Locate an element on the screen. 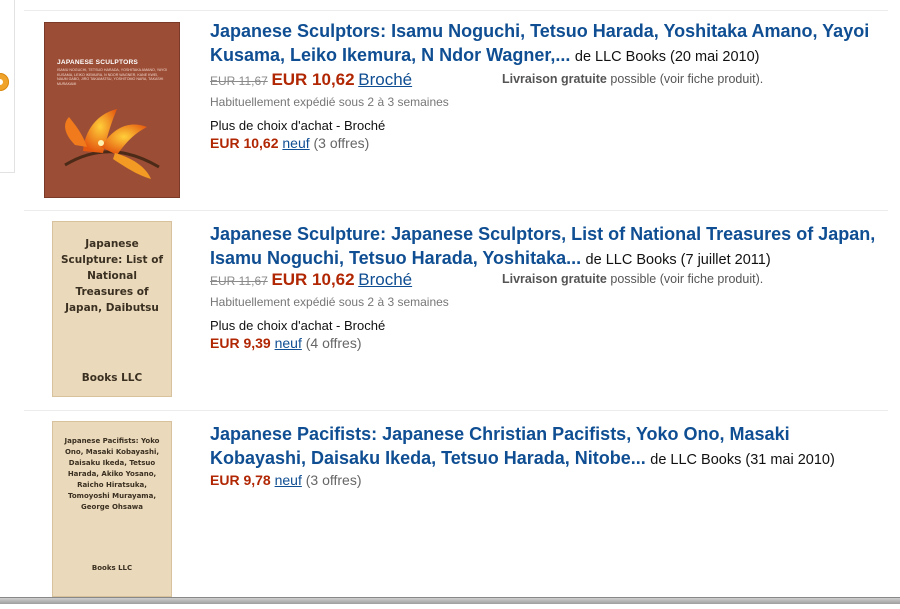 This screenshot has height=609, width=900. left-rail-panel is located at coordinates (7, 86).